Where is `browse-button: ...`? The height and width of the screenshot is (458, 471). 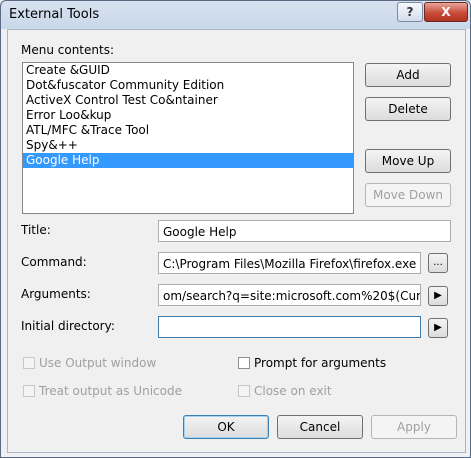 browse-button: ... is located at coordinates (438, 263).